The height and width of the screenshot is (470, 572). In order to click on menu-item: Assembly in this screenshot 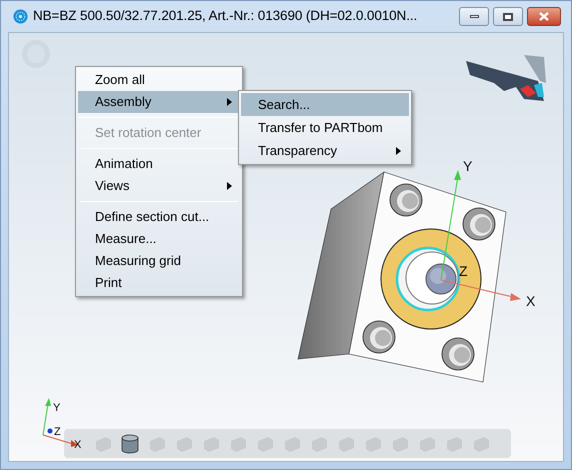, I will do `click(159, 102)`.